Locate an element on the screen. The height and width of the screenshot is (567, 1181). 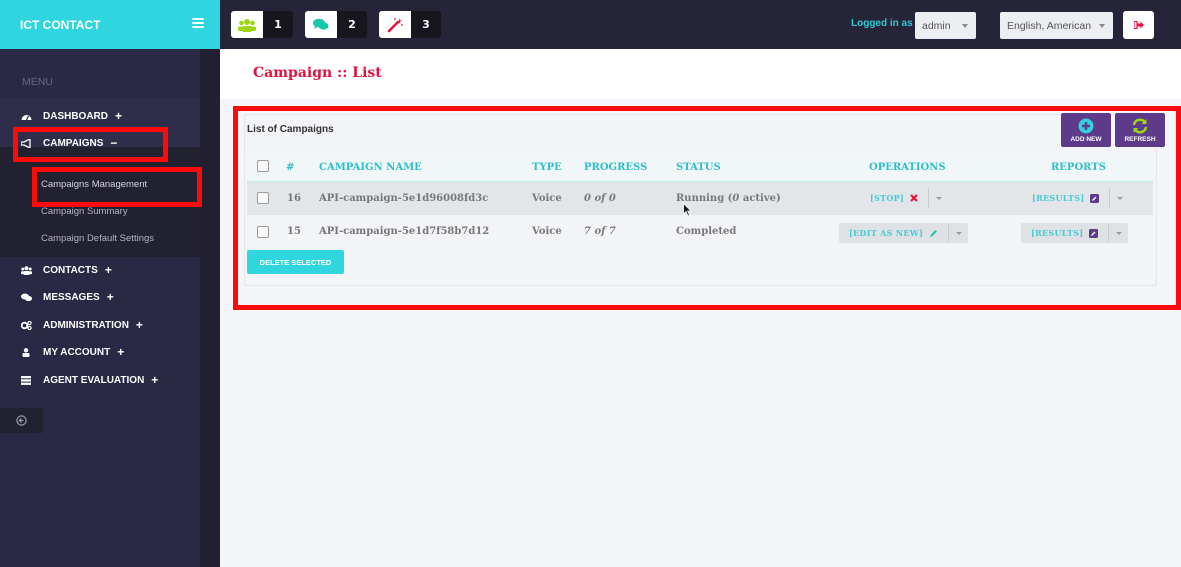
notification-count: 1 is located at coordinates (278, 24).